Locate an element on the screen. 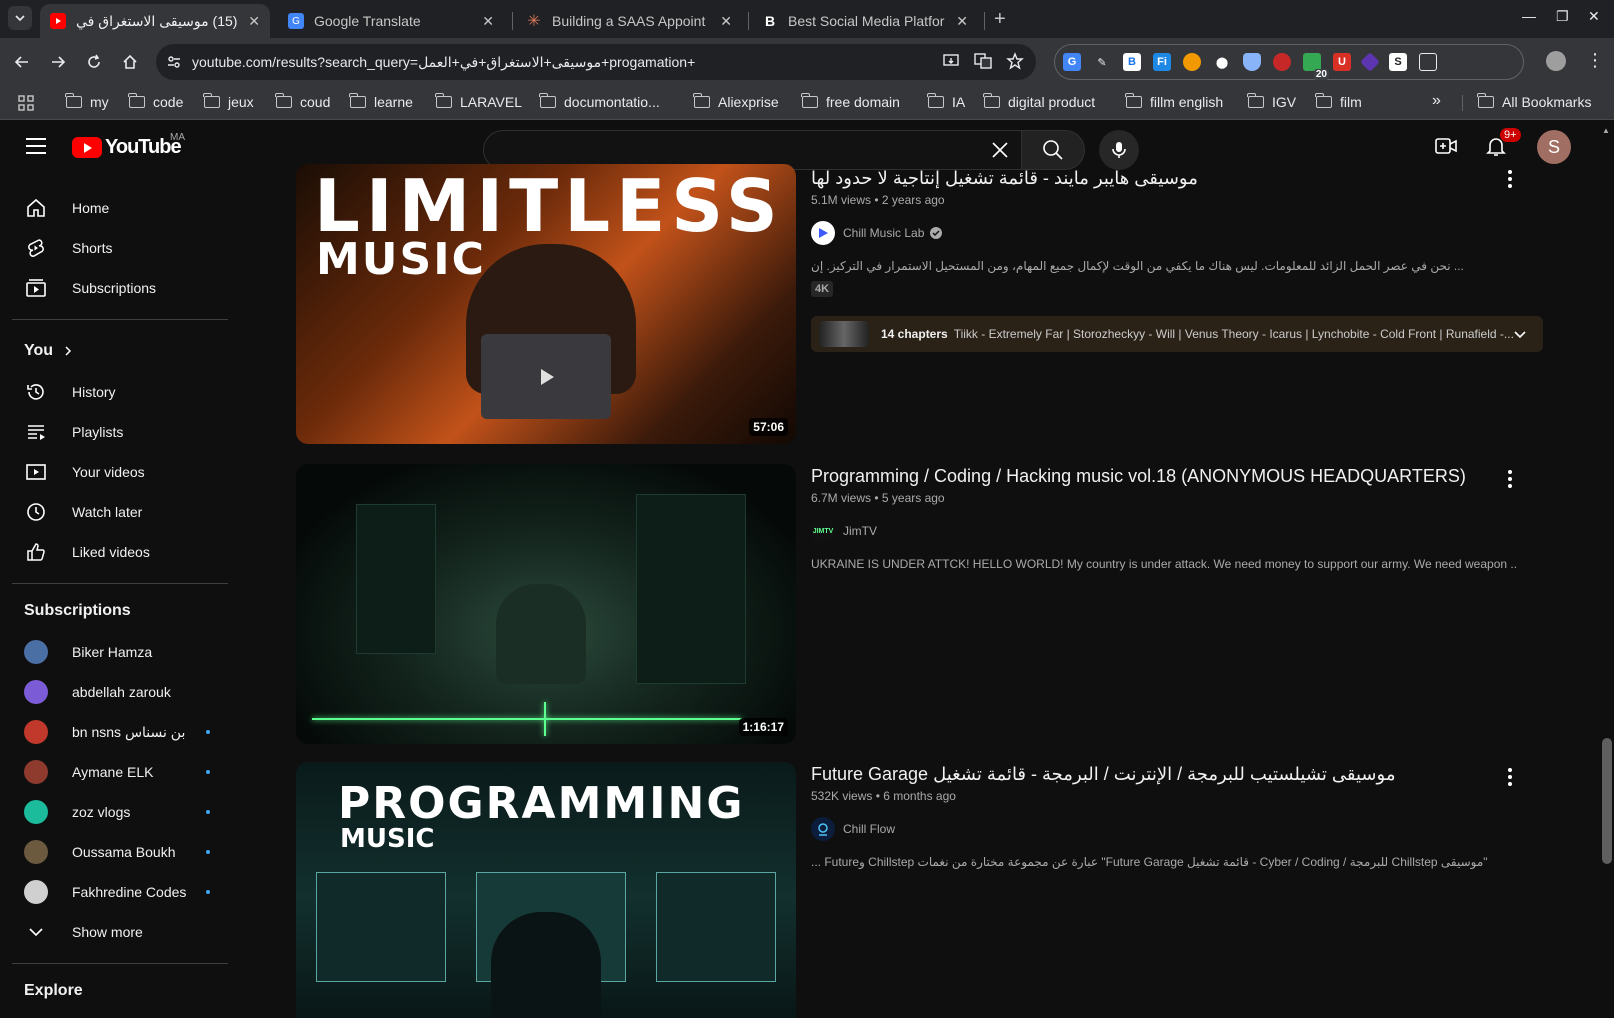 The image size is (1614, 1018). page-scrollbar is located at coordinates (1607, 801).